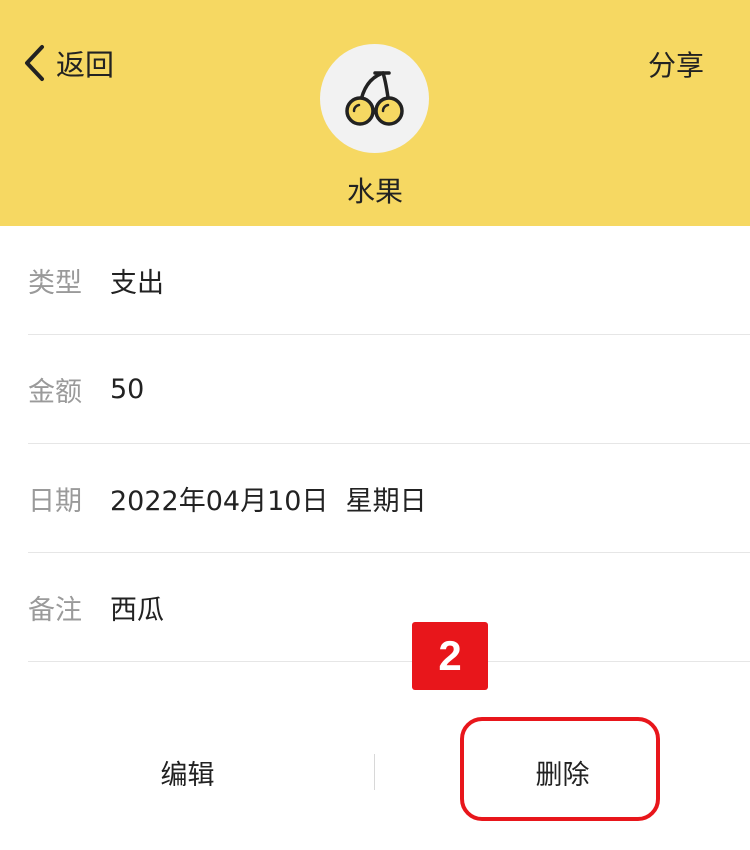 Image resolution: width=750 pixels, height=850 pixels. I want to click on row-value: 50, so click(127, 389).